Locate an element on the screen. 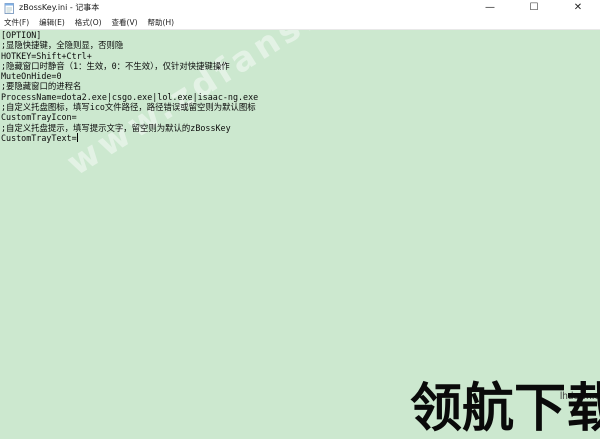  close-icon: ✕ is located at coordinates (578, 7).